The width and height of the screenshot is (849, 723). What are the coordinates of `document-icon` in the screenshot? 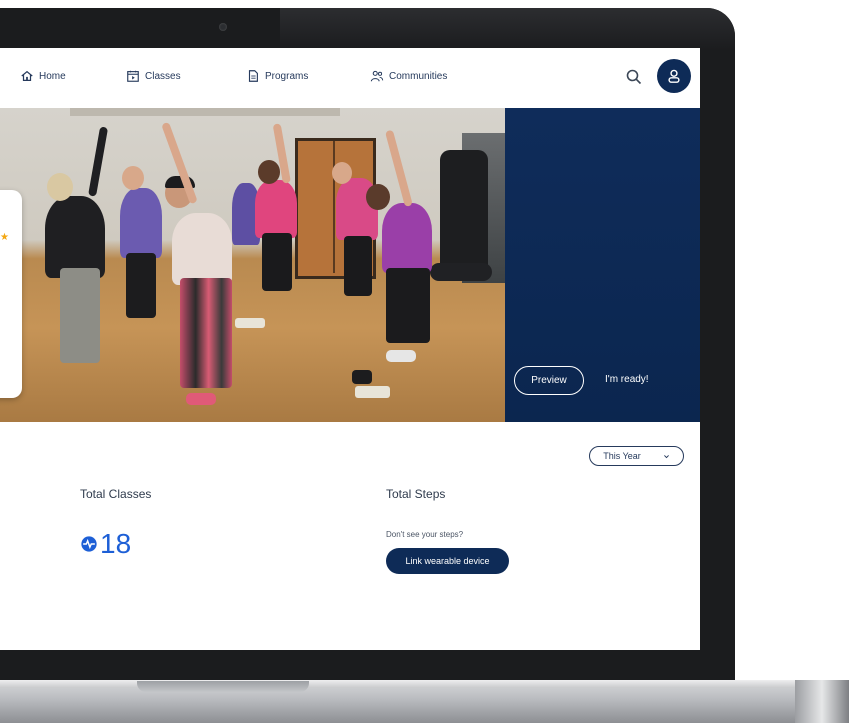 It's located at (253, 76).